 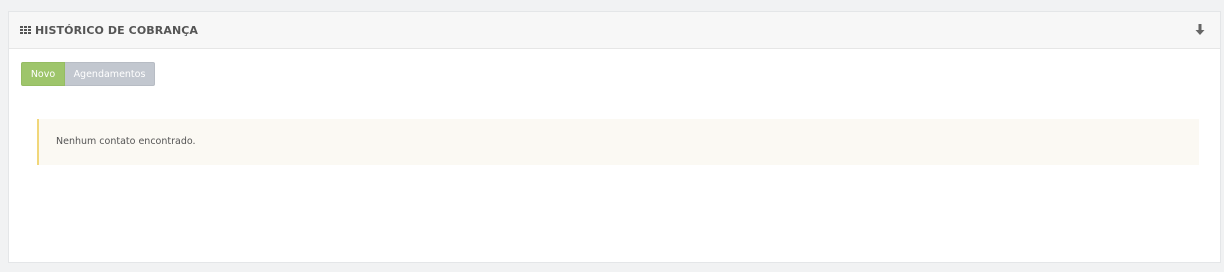 What do you see at coordinates (117, 30) in the screenshot?
I see `panel-title: HISTÓRICO DE COBRANÇA` at bounding box center [117, 30].